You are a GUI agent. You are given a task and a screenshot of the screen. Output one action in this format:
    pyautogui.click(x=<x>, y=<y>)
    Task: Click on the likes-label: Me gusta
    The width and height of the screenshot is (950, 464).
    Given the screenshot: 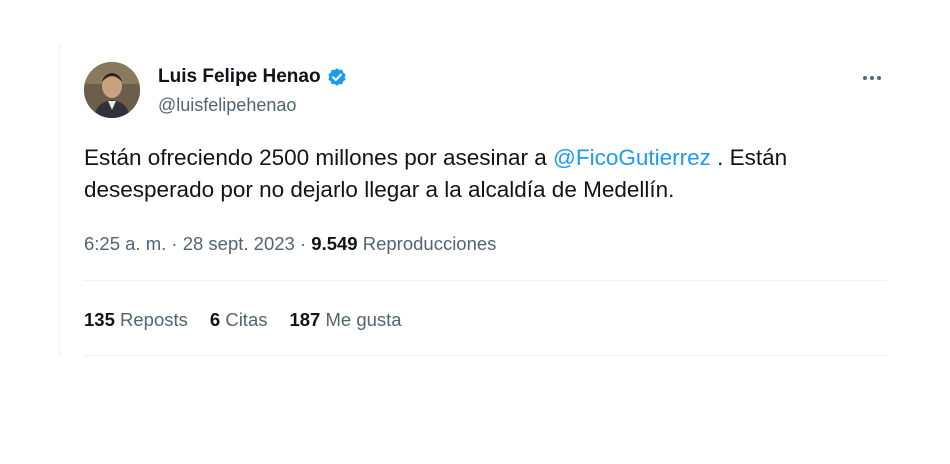 What is the action you would take?
    pyautogui.click(x=363, y=319)
    